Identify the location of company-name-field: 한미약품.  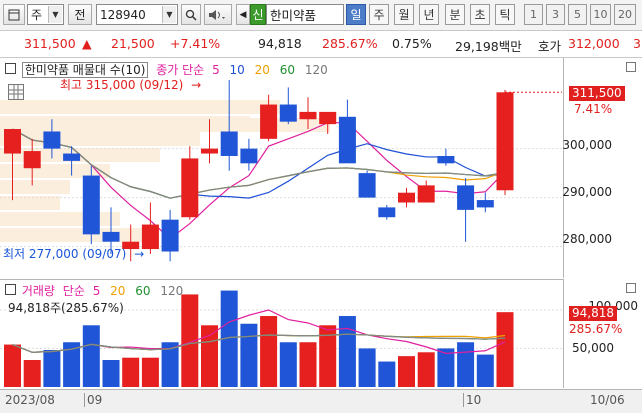
(305, 14).